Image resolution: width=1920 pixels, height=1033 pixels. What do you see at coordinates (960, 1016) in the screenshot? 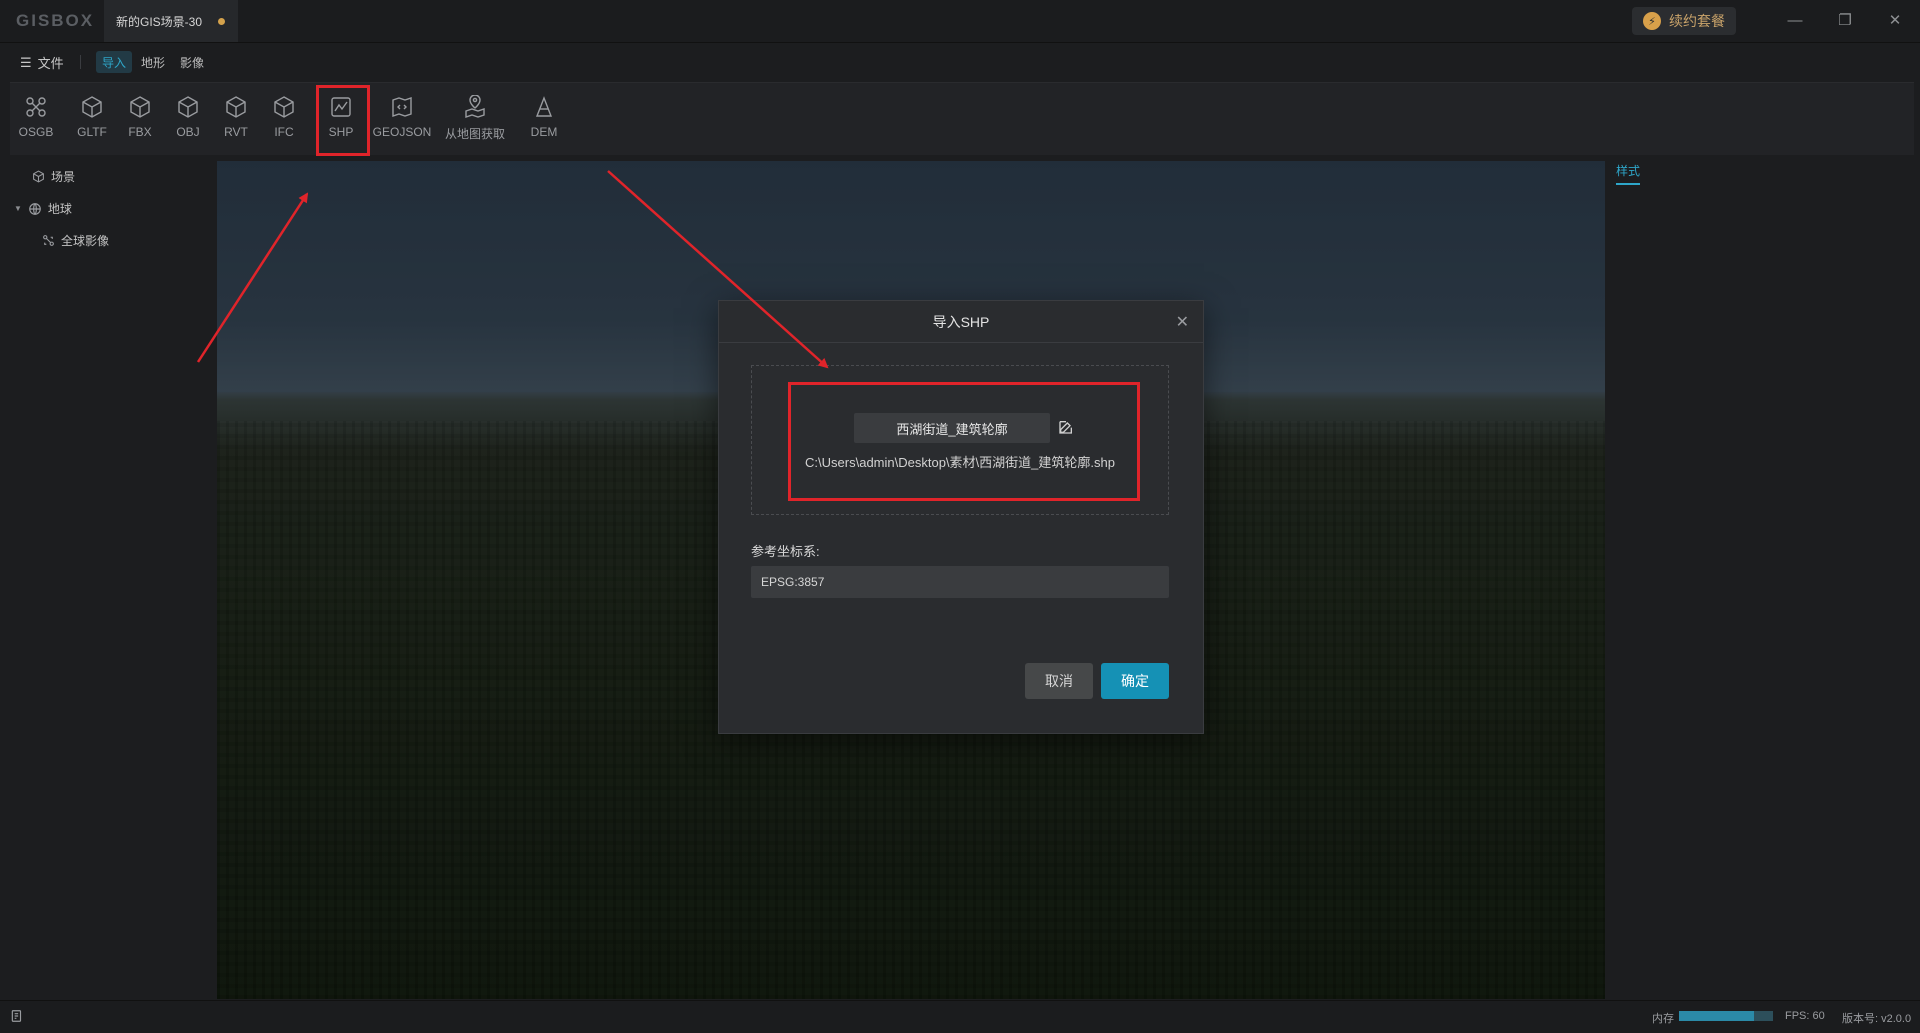
I see `status-bar: 内存 FPS: 60 版本号: v2.0.0` at bounding box center [960, 1016].